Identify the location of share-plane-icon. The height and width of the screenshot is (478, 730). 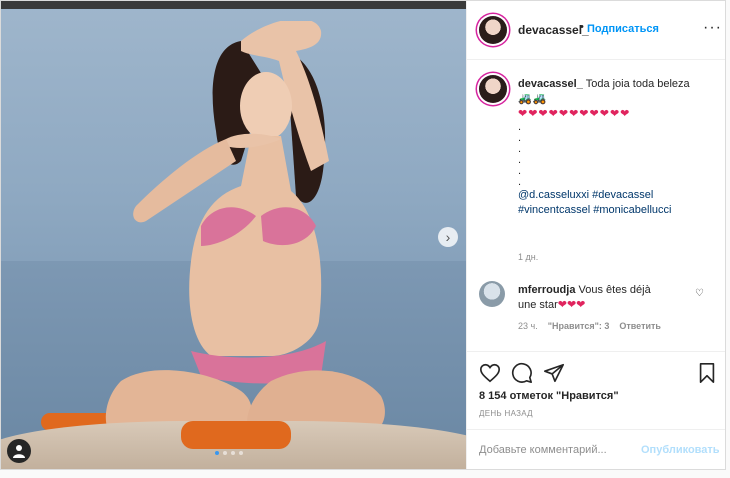
(554, 373).